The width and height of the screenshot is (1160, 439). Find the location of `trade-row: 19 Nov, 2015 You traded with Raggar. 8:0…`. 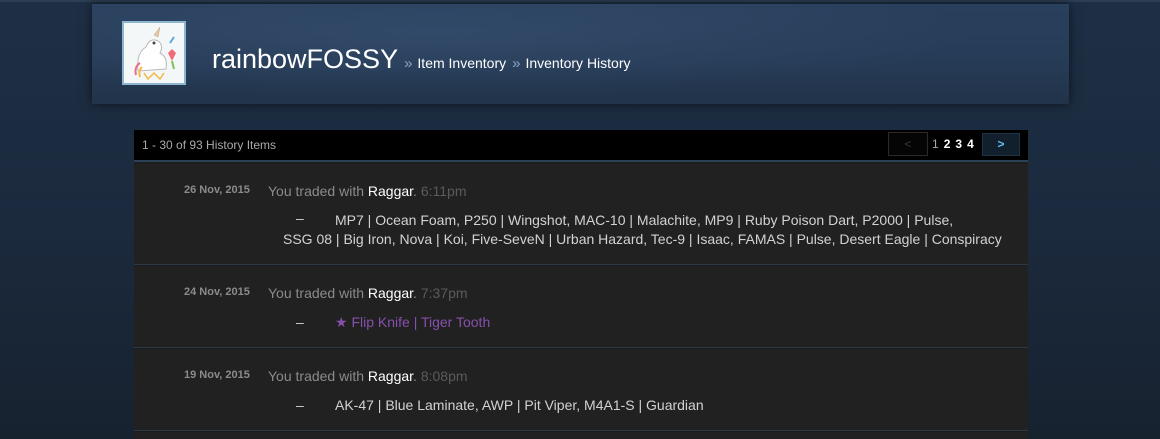

trade-row: 19 Nov, 2015 You traded with Raggar. 8:0… is located at coordinates (581, 390).